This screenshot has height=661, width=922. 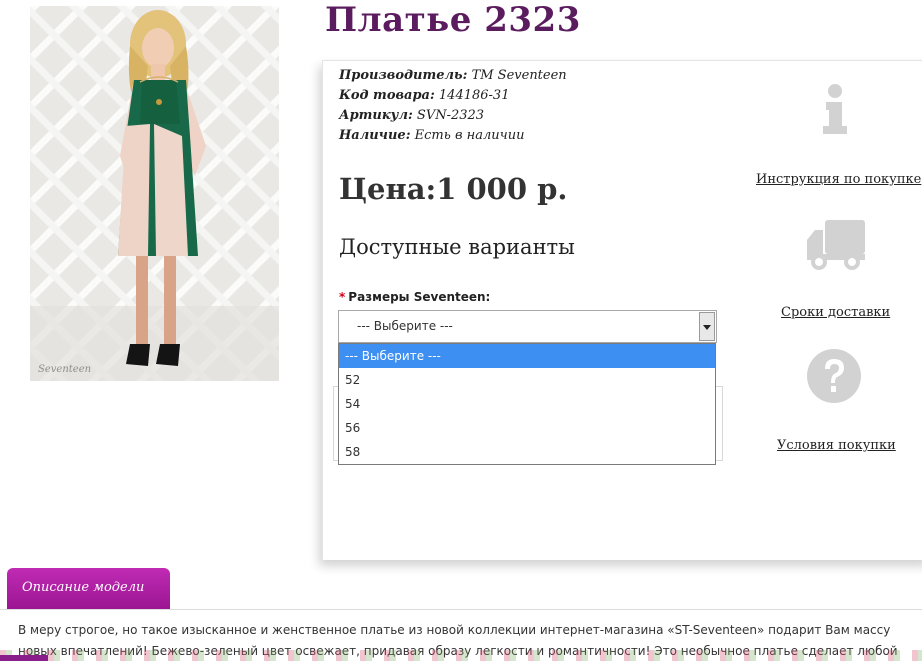 I want to click on decorative-accent, so click(x=24, y=658).